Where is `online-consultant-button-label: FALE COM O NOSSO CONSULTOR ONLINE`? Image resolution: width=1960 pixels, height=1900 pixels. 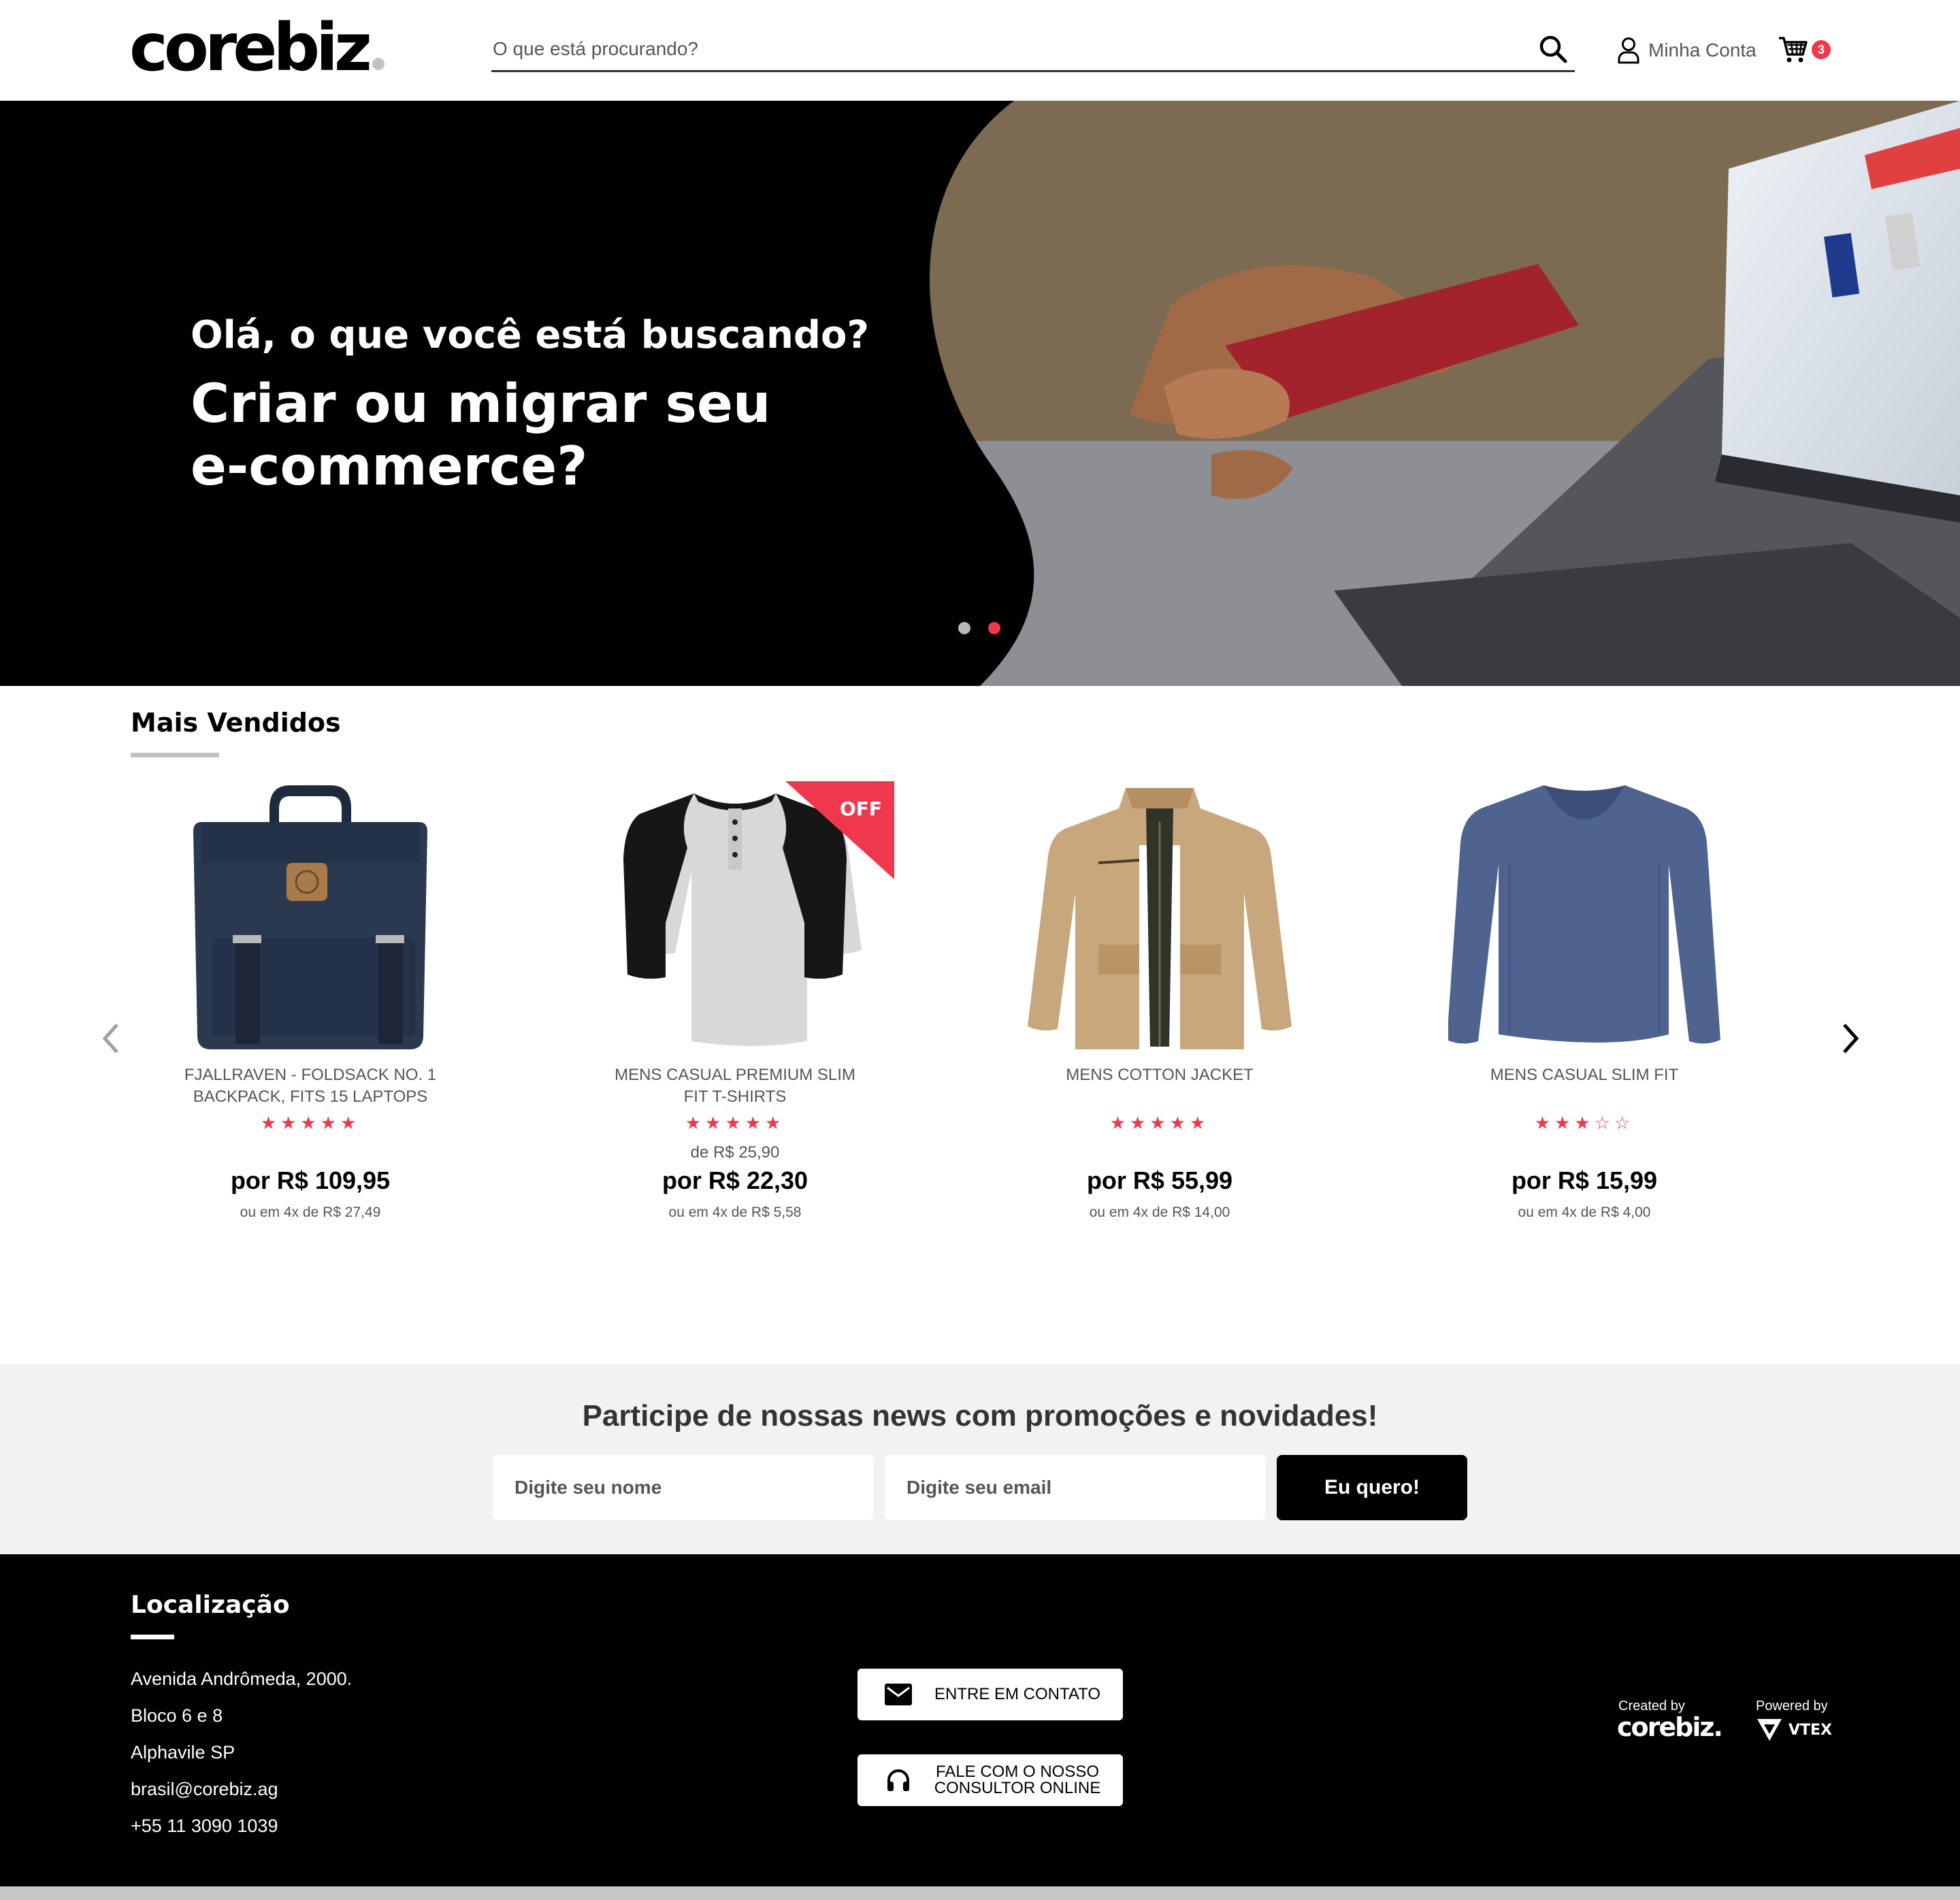 online-consultant-button-label: FALE COM O NOSSO CONSULTOR ONLINE is located at coordinates (1017, 1780).